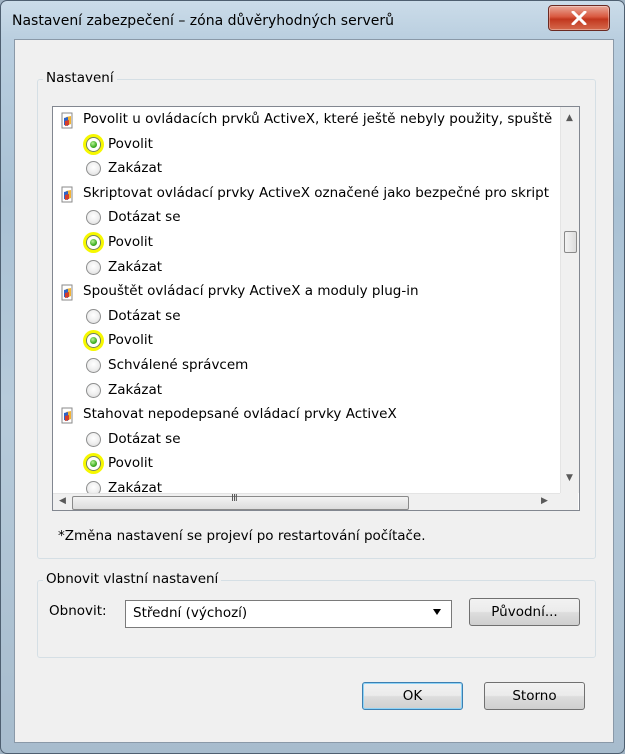  What do you see at coordinates (178, 365) in the screenshot?
I see `setting-option-label: Schválené správcem` at bounding box center [178, 365].